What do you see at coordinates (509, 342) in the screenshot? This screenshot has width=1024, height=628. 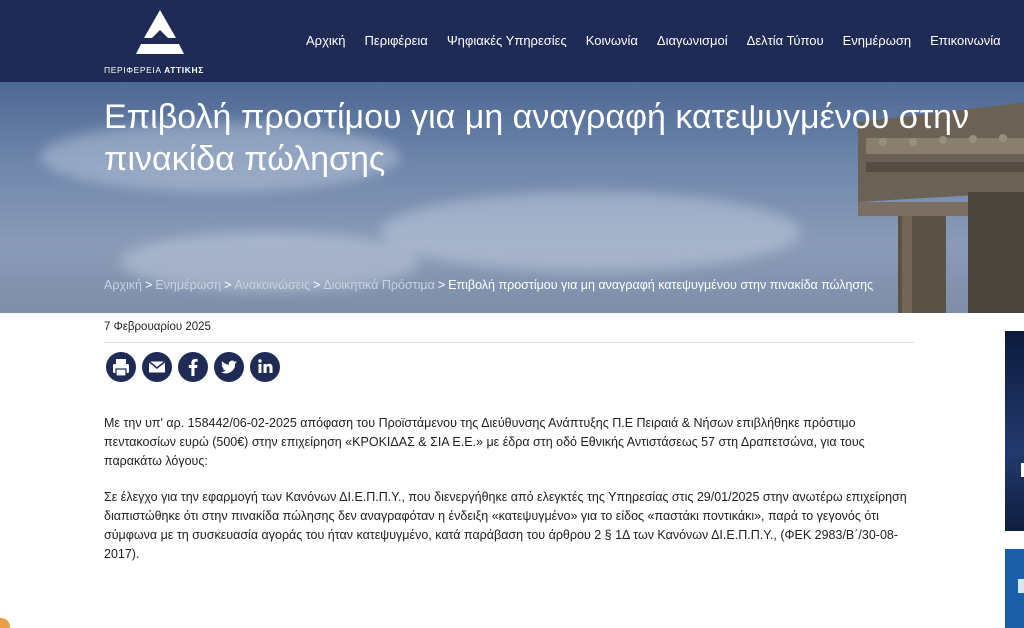 I see `divider` at bounding box center [509, 342].